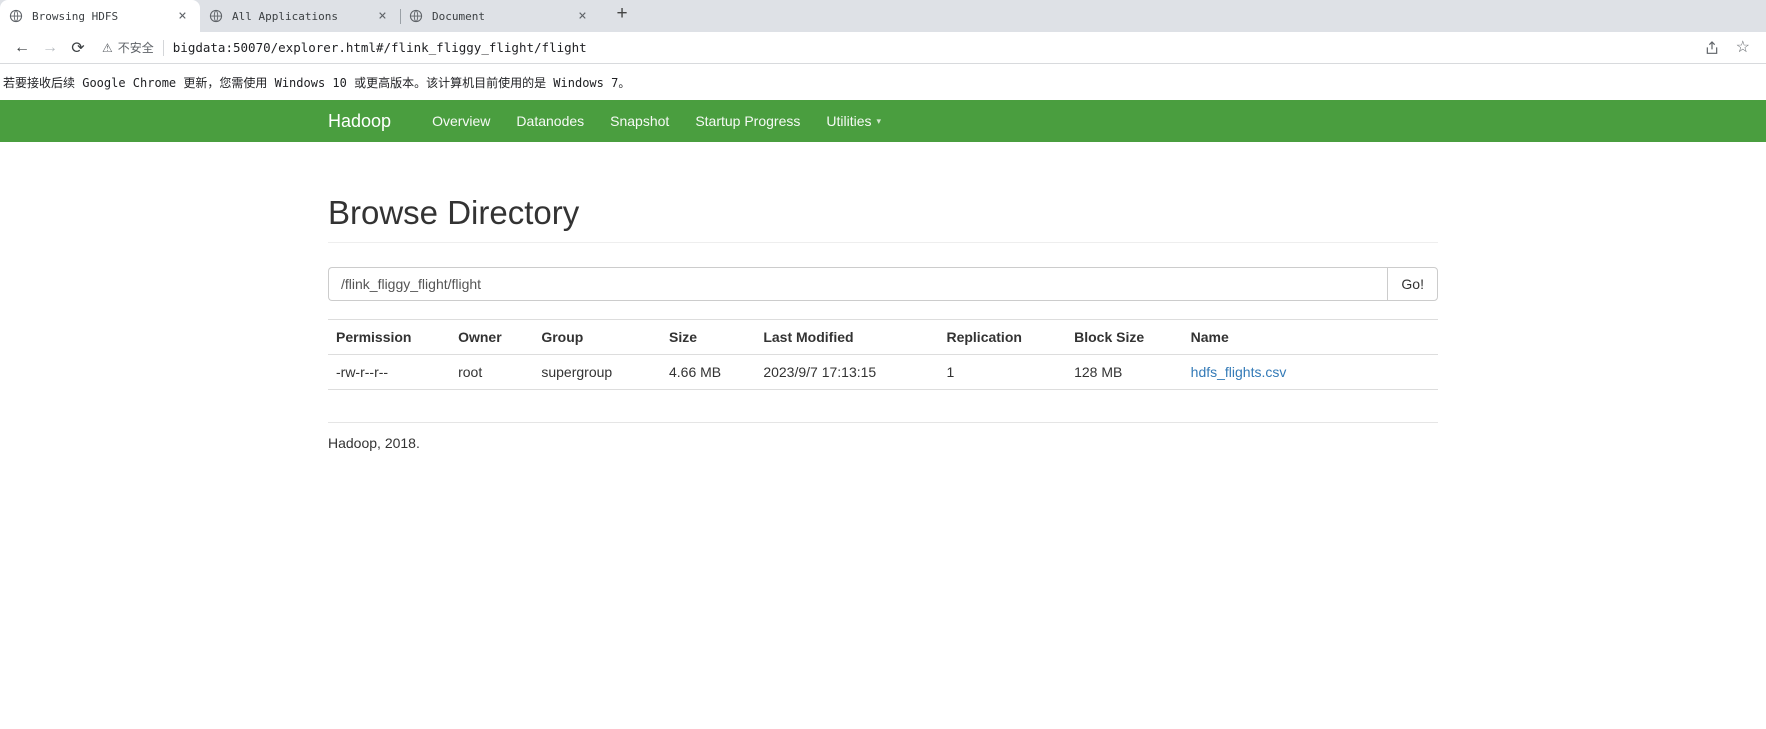 The width and height of the screenshot is (1766, 729). What do you see at coordinates (285, 16) in the screenshot?
I see `tab-title: All Applications` at bounding box center [285, 16].